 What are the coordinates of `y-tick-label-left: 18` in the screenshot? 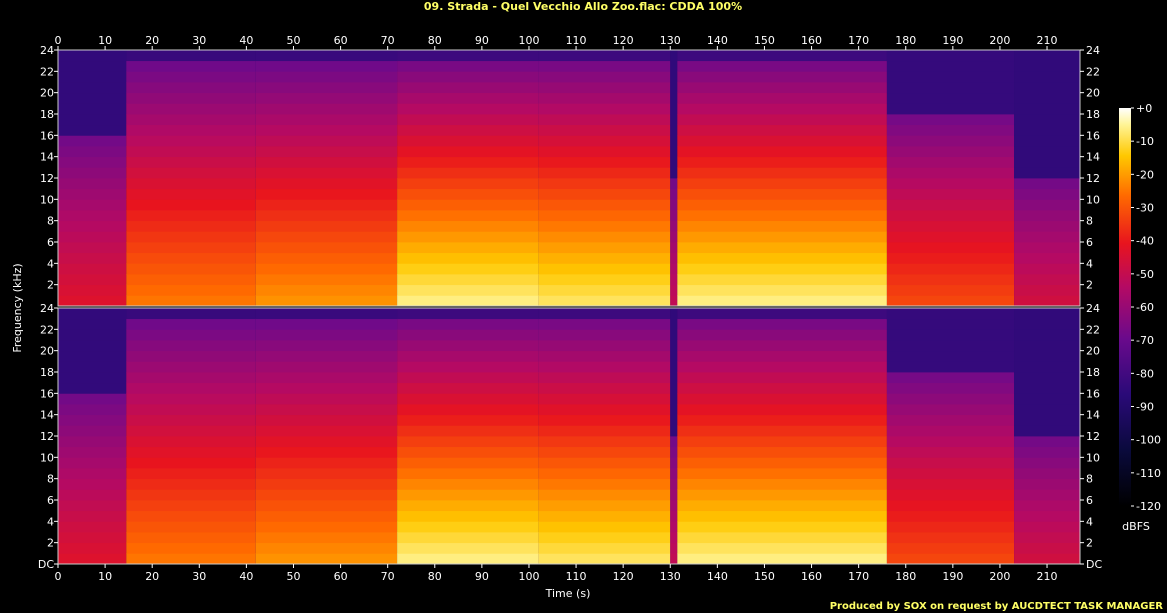 It's located at (47, 114).